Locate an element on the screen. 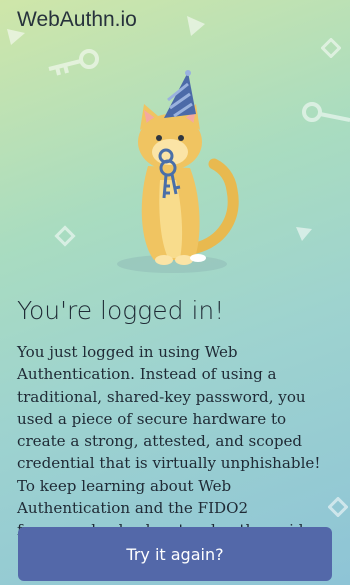 Image resolution: width=350 pixels, height=585 pixels. page-title: You're logged in! is located at coordinates (121, 310).